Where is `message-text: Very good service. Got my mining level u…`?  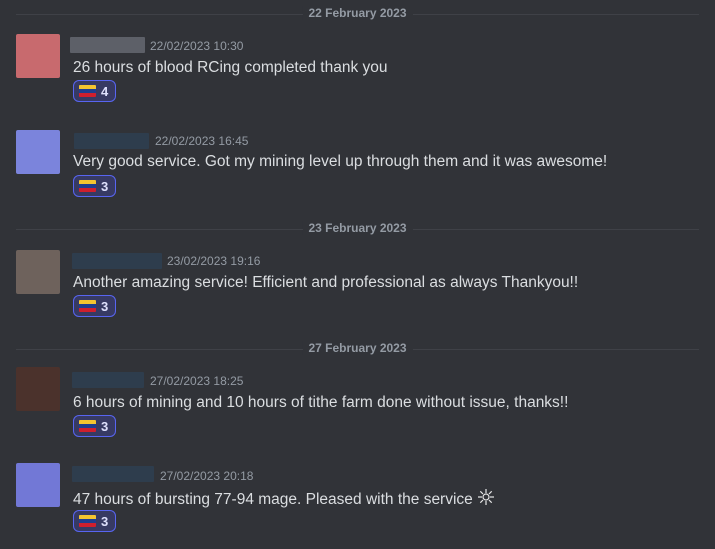
message-text: Very good service. Got my mining level u… is located at coordinates (340, 161).